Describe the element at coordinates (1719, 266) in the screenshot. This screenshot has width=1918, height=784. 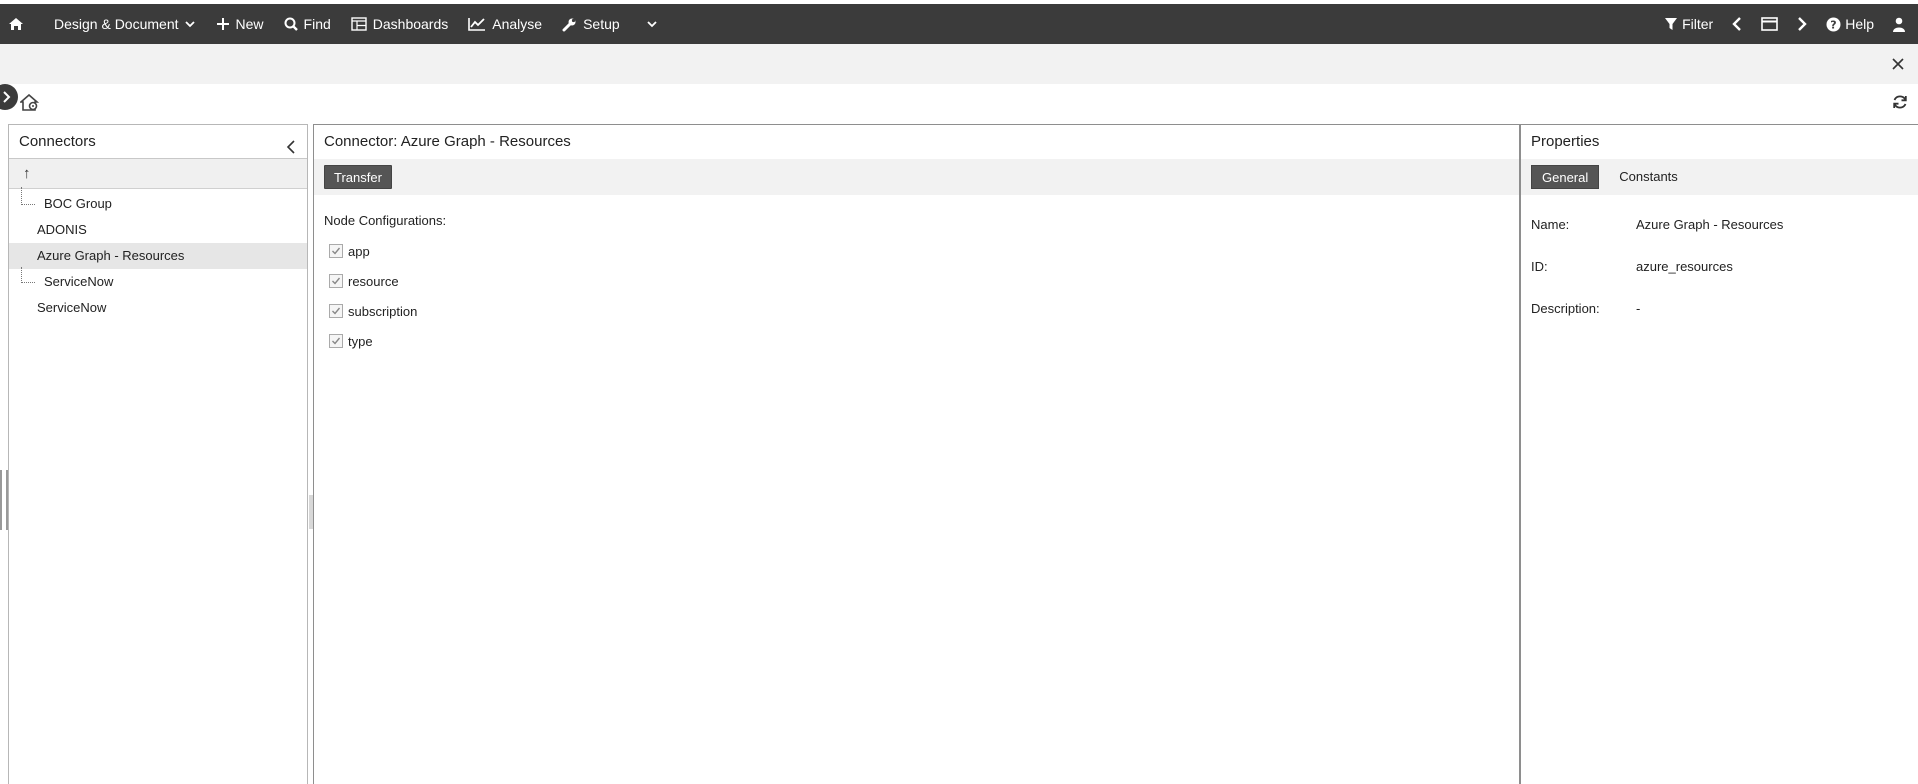
I see `property-row-id: ID: azure_resources` at that location.